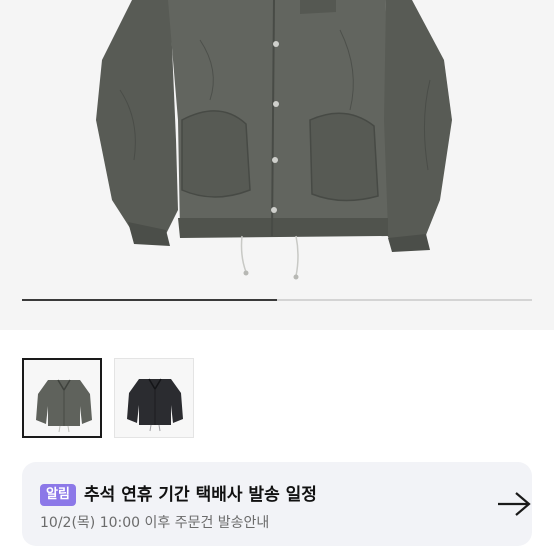 The image size is (554, 554). I want to click on arrow-right-icon, so click(514, 504).